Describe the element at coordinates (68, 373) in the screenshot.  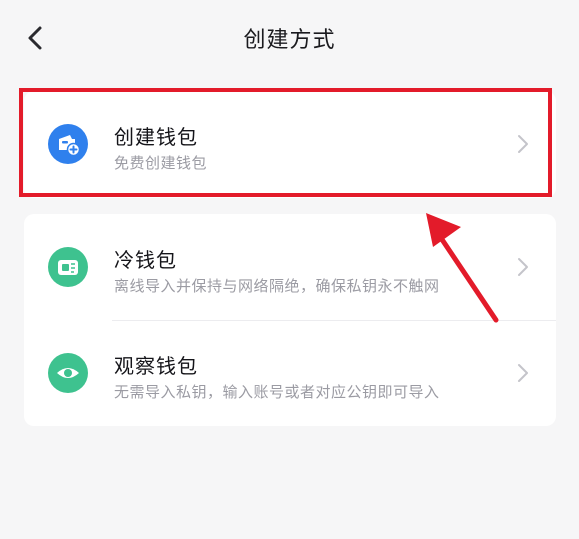
I see `eye-icon` at that location.